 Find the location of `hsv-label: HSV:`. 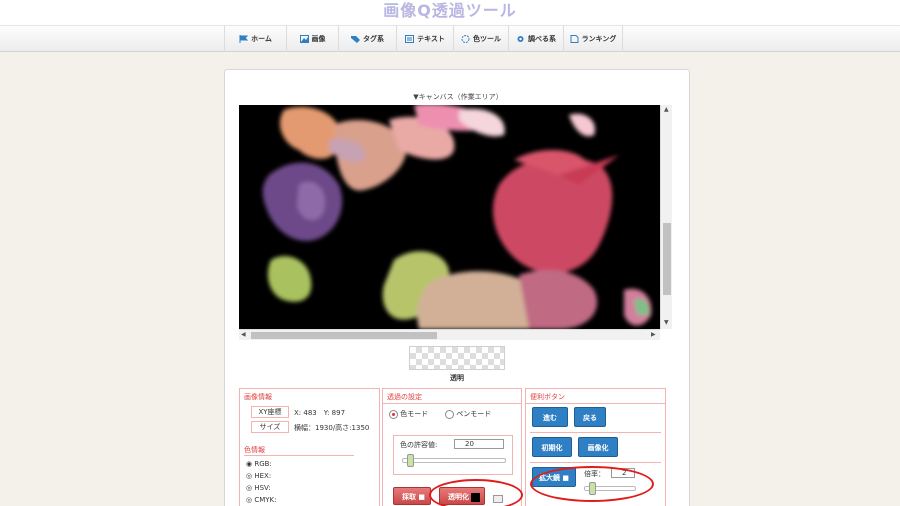

hsv-label: HSV: is located at coordinates (262, 488).